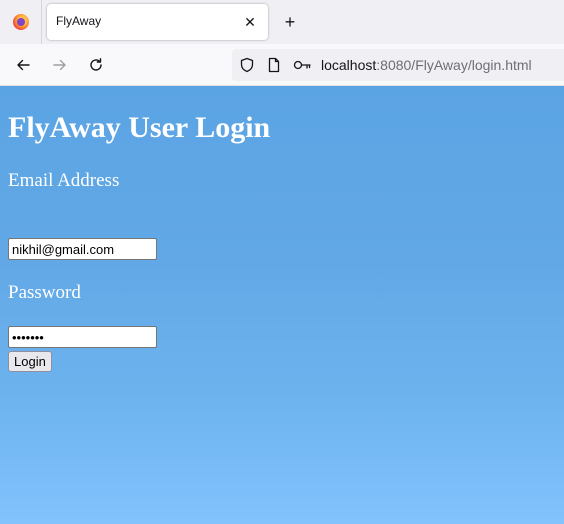 The image size is (564, 524). What do you see at coordinates (349, 65) in the screenshot?
I see `url-host: localhost` at bounding box center [349, 65].